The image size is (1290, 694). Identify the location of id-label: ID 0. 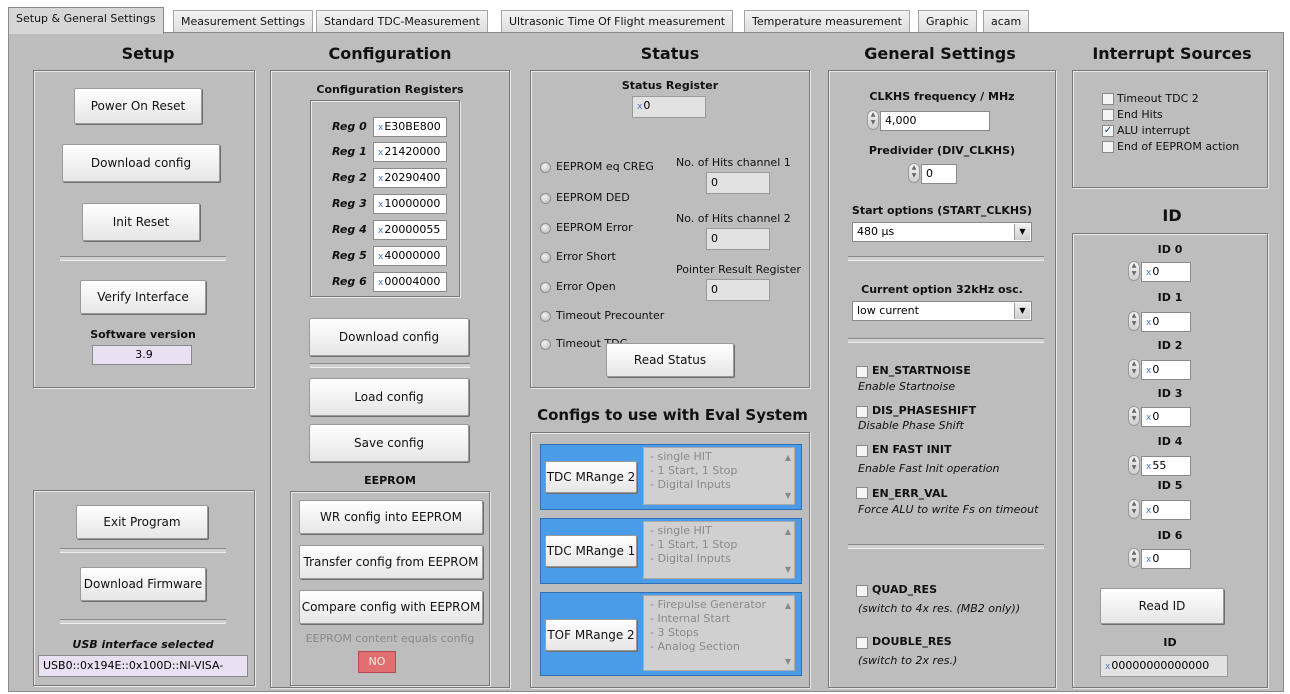
(1170, 249).